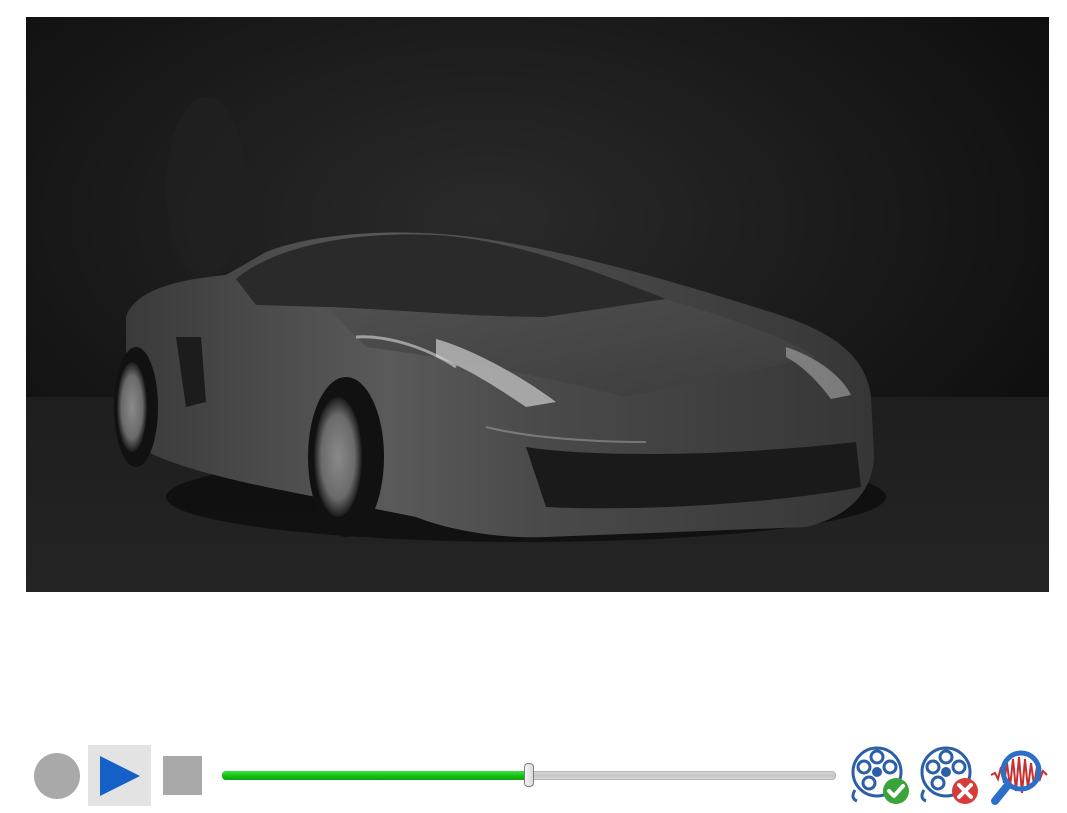 This screenshot has width=1067, height=813. I want to click on reject-clip-button, so click(949, 776).